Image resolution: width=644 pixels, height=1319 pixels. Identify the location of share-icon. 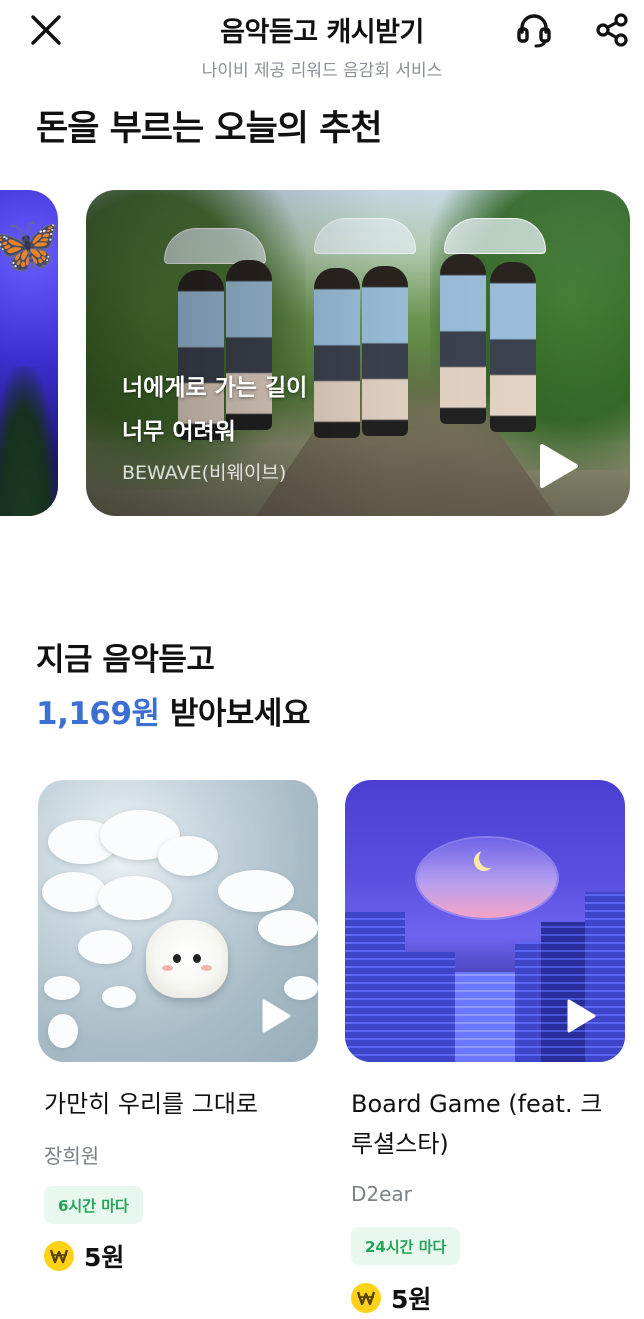
(612, 30).